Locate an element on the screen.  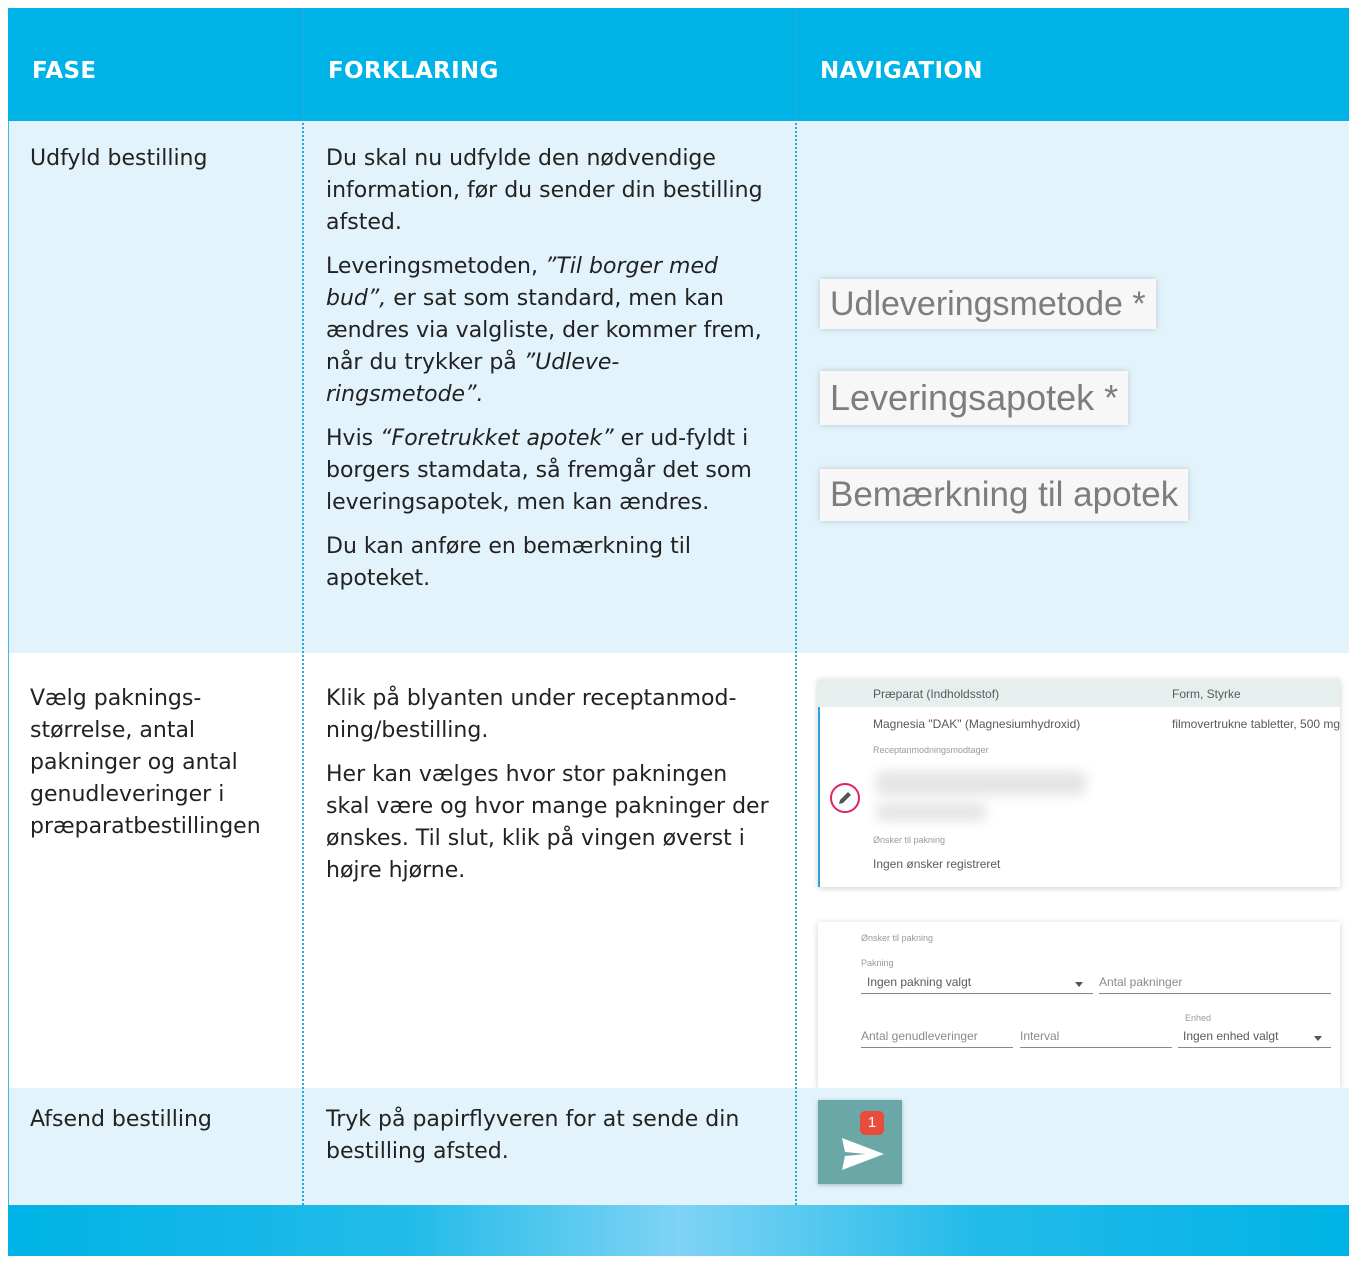
table-header: FASE FORKLARING NAVIGATION is located at coordinates (678, 64).